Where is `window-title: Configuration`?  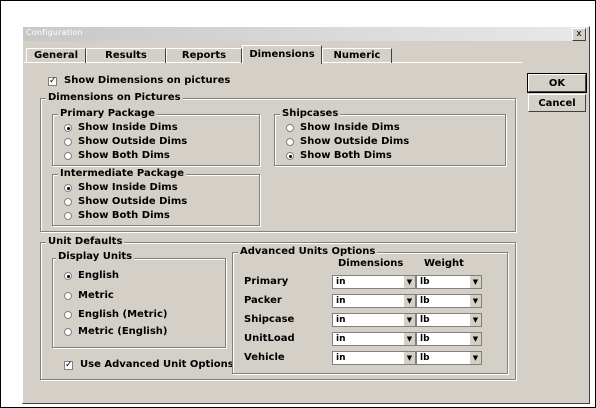 window-title: Configuration is located at coordinates (54, 32).